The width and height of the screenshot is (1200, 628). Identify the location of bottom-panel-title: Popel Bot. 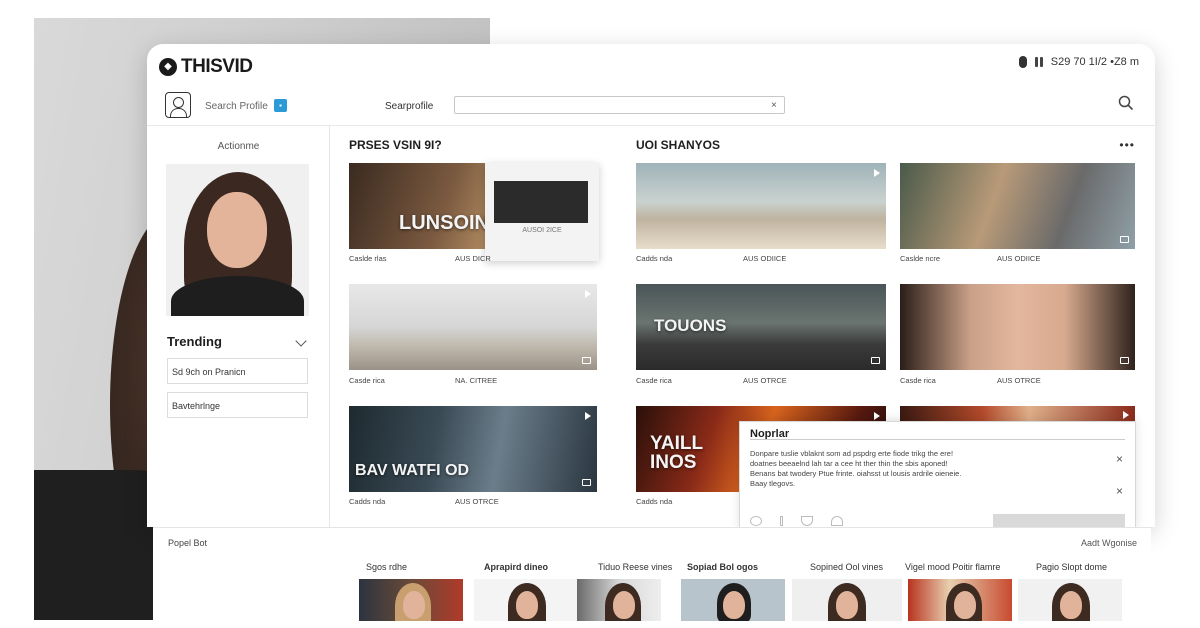
(188, 543).